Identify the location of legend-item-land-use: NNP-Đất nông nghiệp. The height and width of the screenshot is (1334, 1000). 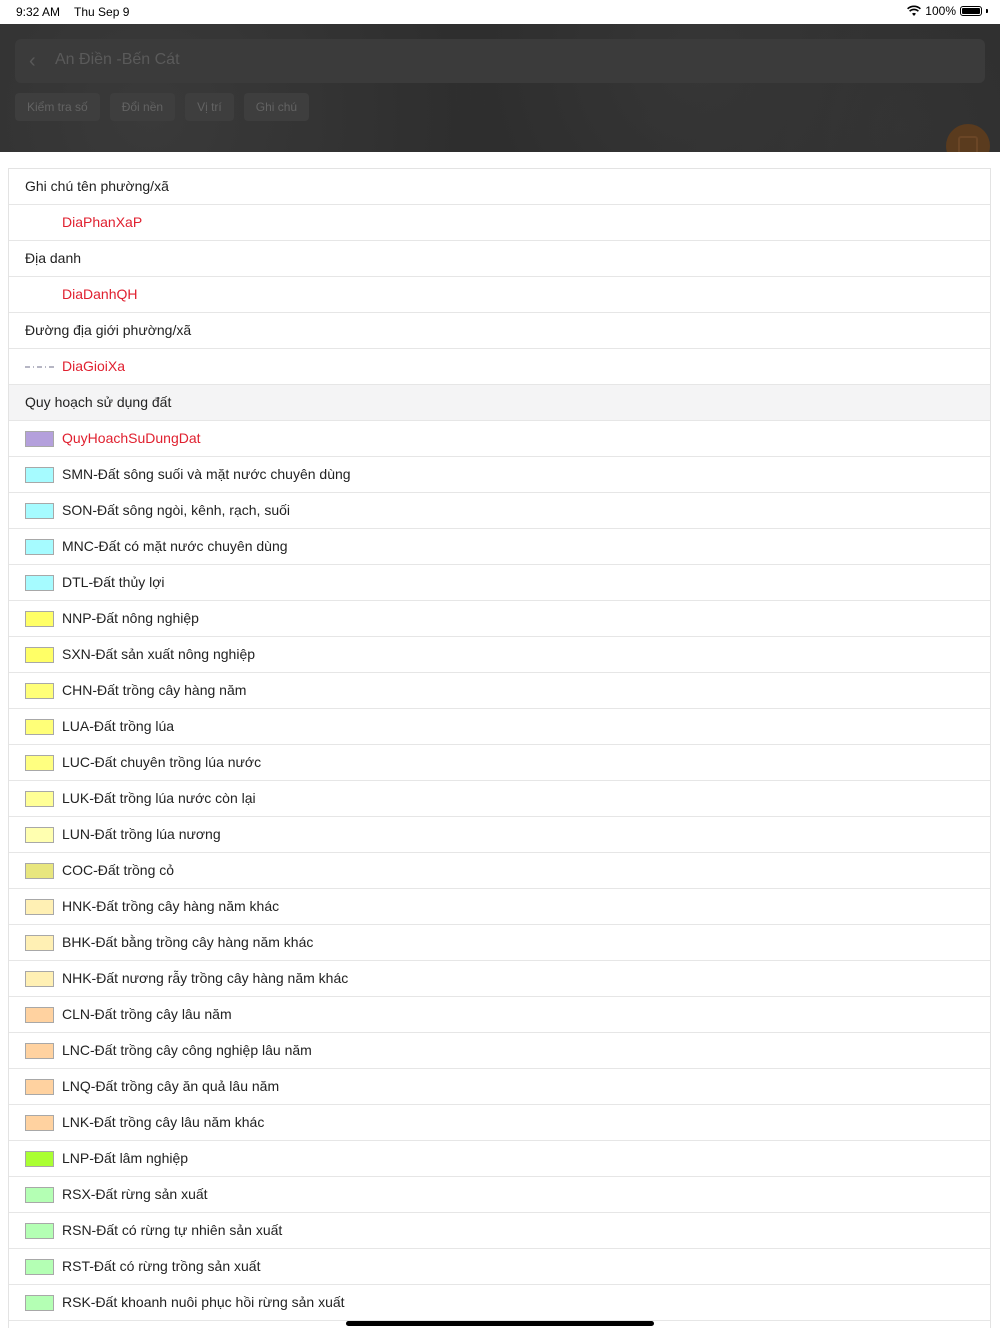
(499, 619).